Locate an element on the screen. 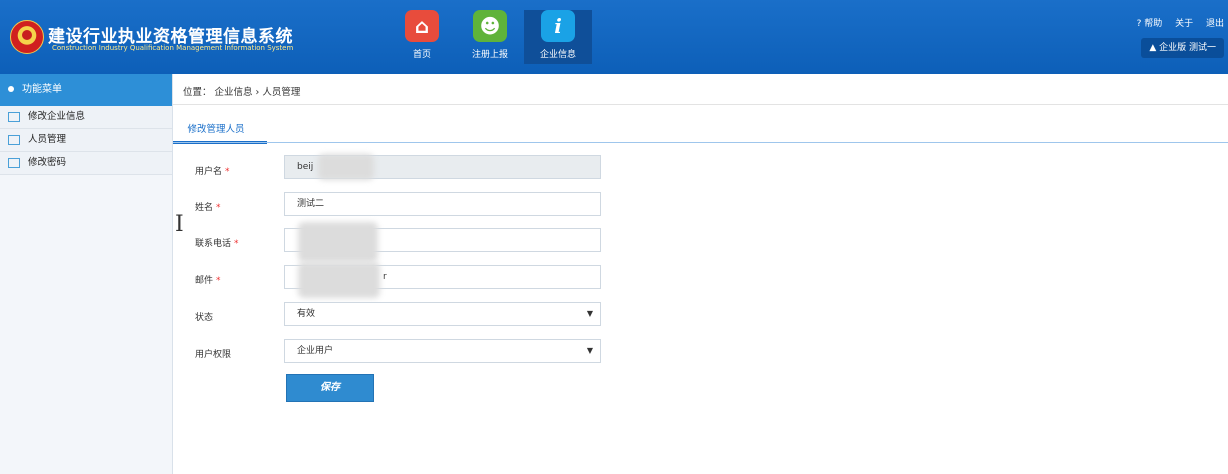  name-label: 姓名 * is located at coordinates (208, 208).